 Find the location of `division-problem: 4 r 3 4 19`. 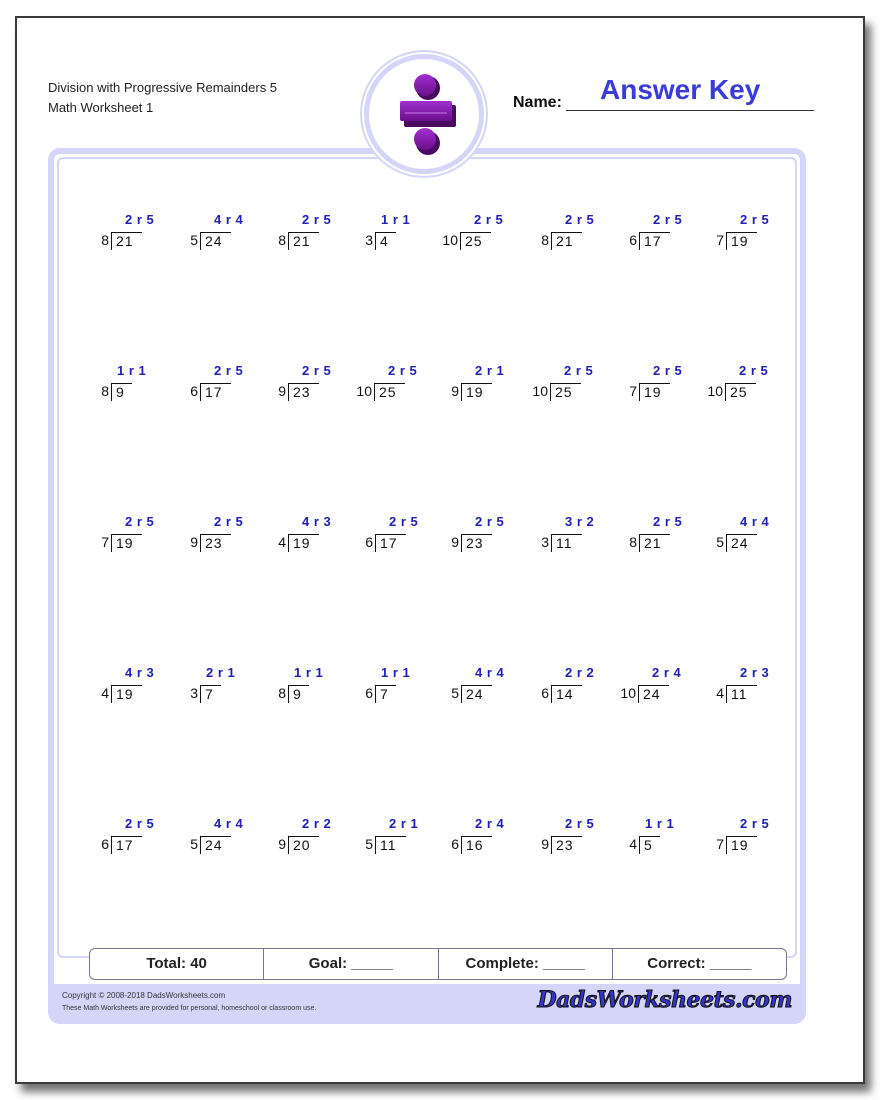

division-problem: 4 r 3 4 19 is located at coordinates (312, 534).